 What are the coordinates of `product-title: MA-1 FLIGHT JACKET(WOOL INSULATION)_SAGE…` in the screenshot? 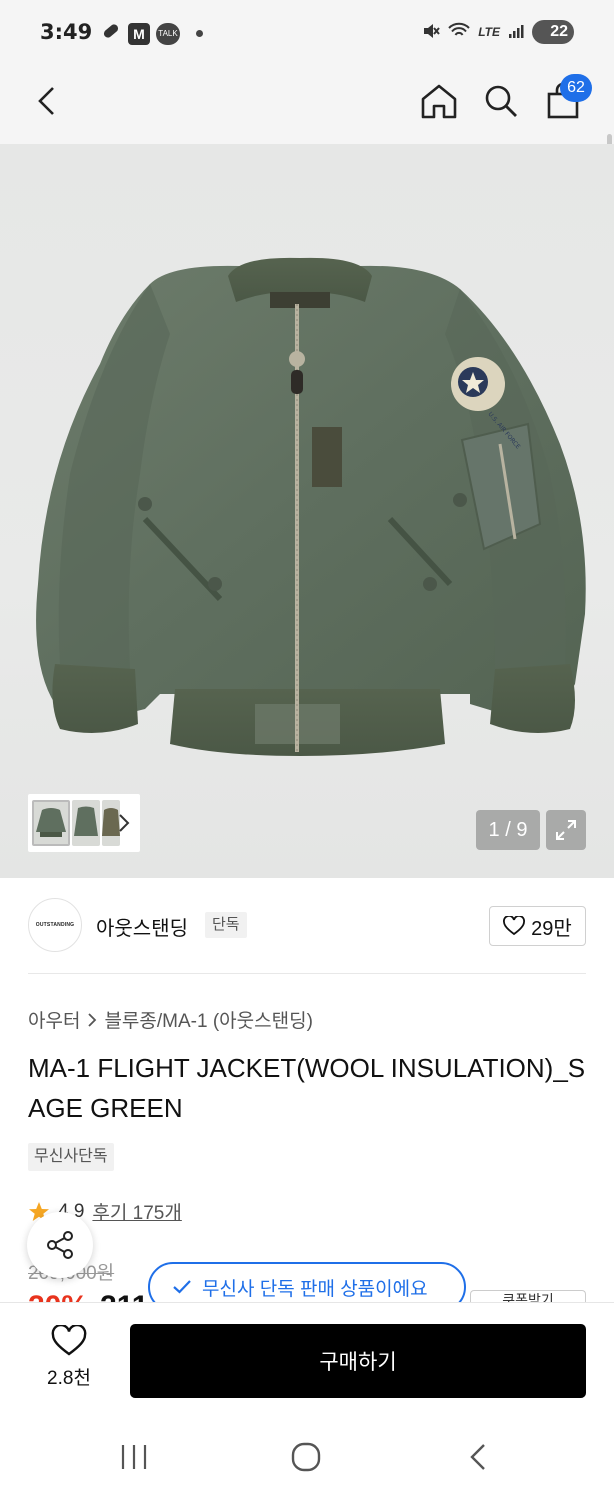 It's located at (307, 1088).